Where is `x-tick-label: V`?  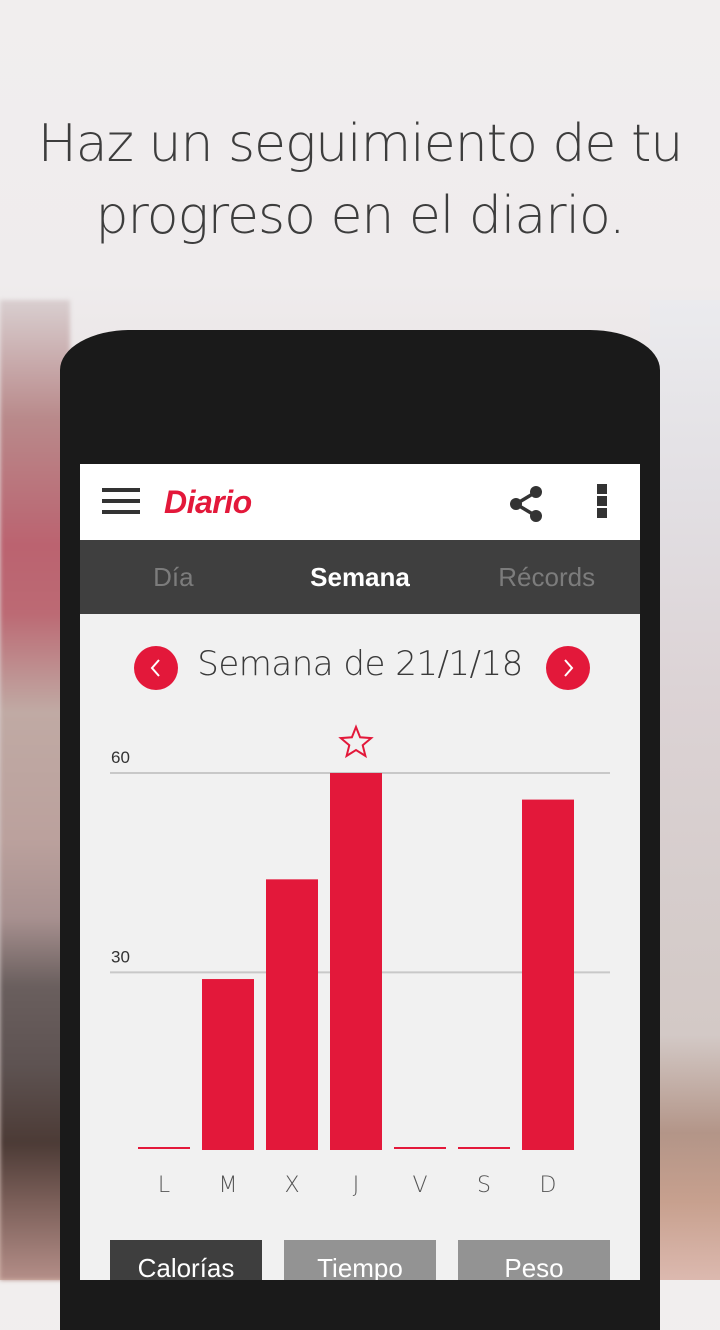
x-tick-label: V is located at coordinates (419, 1185).